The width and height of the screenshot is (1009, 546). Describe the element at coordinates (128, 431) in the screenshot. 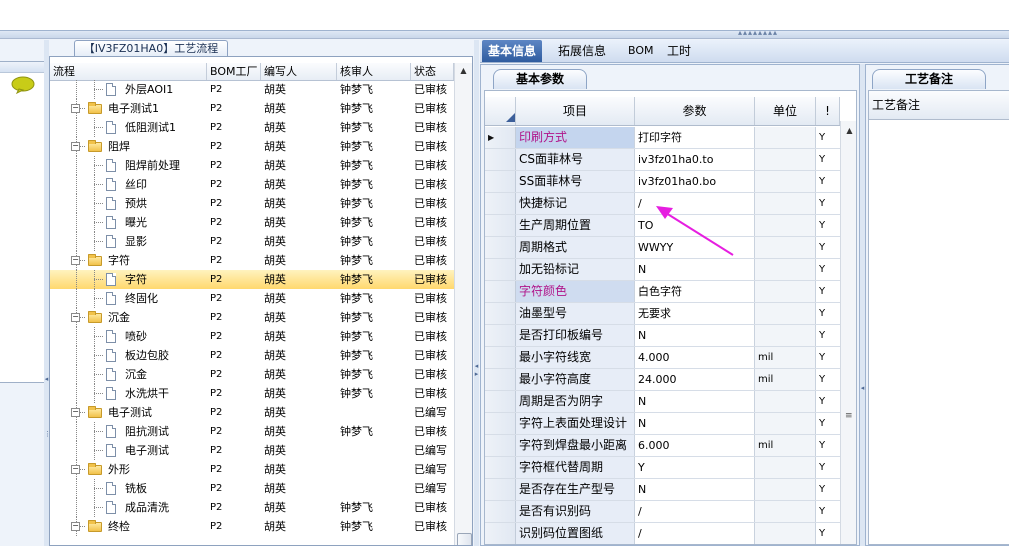

I see `tree-node-cell: 阻抗测试` at that location.